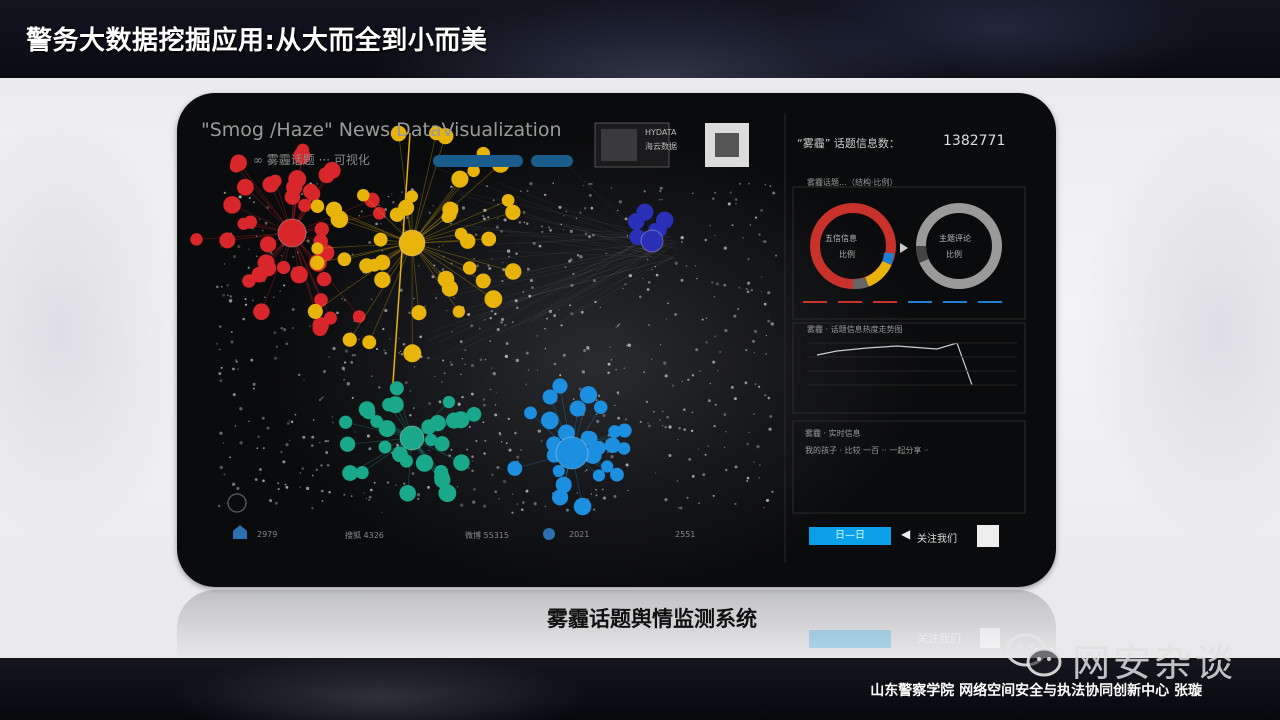 The width and height of the screenshot is (1280, 720). Describe the element at coordinates (636, 221) in the screenshot. I see `navy-cluster-node` at that location.